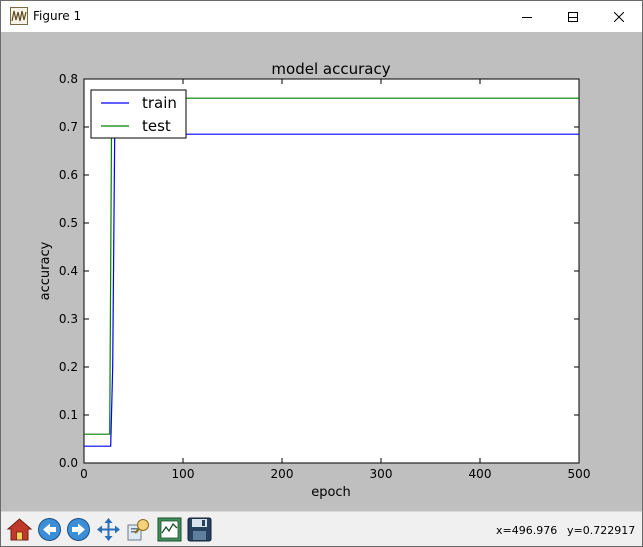 This screenshot has height=547, width=643. What do you see at coordinates (159, 103) in the screenshot?
I see `legend-label-train: train` at bounding box center [159, 103].